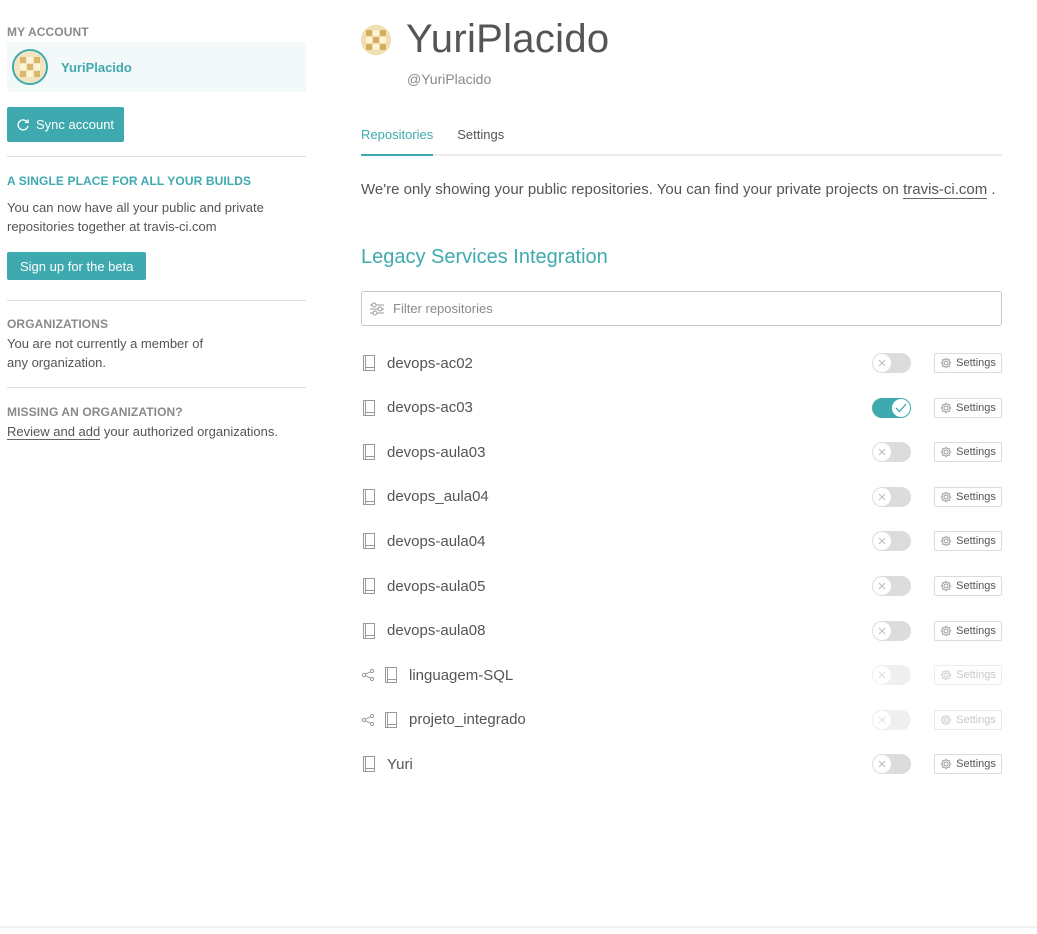 Image resolution: width=1037 pixels, height=934 pixels. What do you see at coordinates (901, 407) in the screenshot?
I see `check-icon` at bounding box center [901, 407].